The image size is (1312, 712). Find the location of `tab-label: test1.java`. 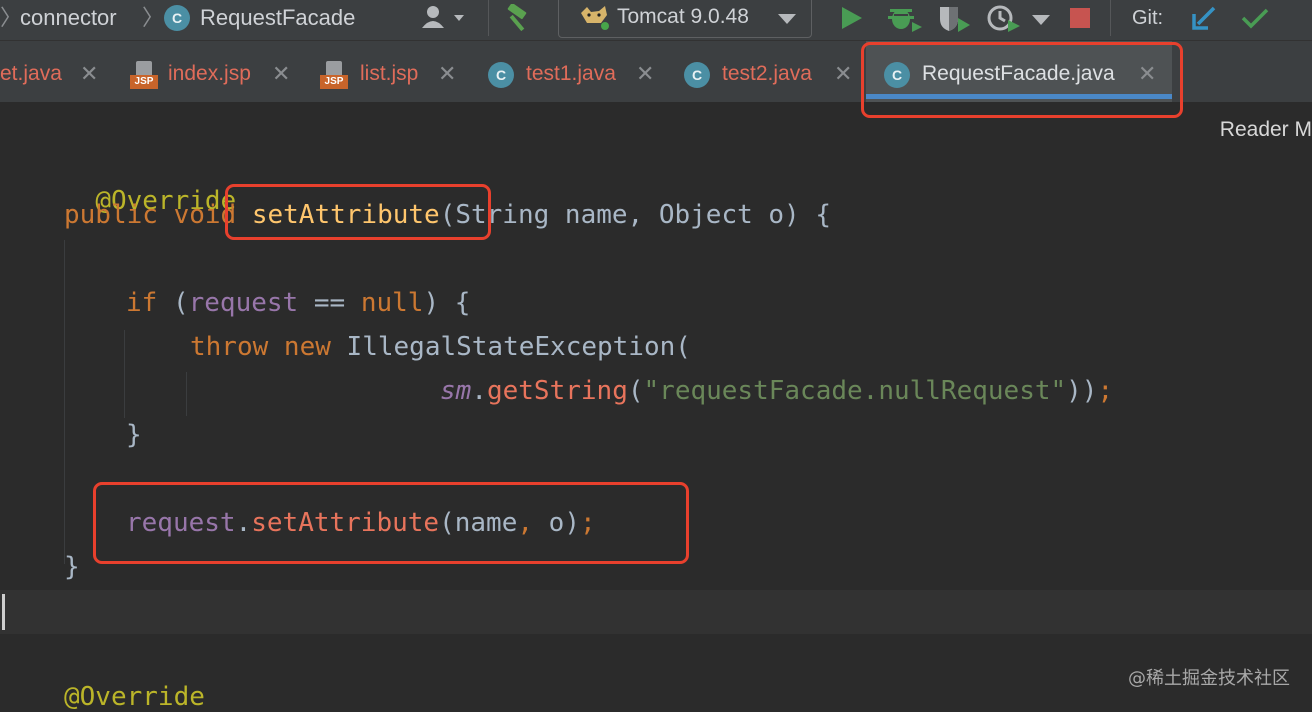

tab-label: test1.java is located at coordinates (571, 73).